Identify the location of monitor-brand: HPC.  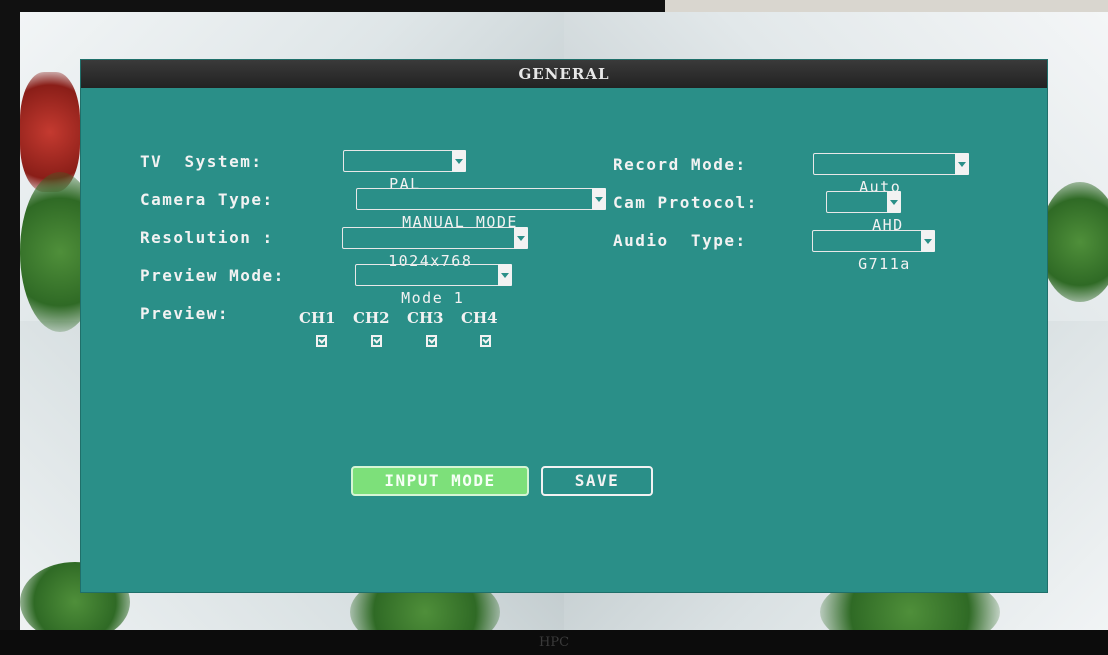
(554, 642).